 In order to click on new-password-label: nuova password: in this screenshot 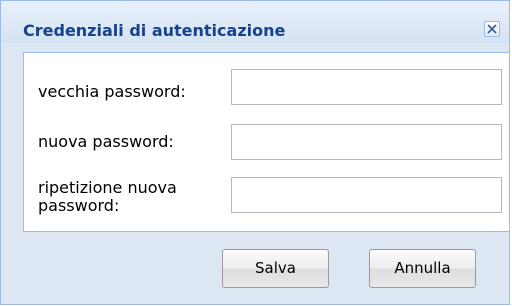, I will do `click(106, 141)`.